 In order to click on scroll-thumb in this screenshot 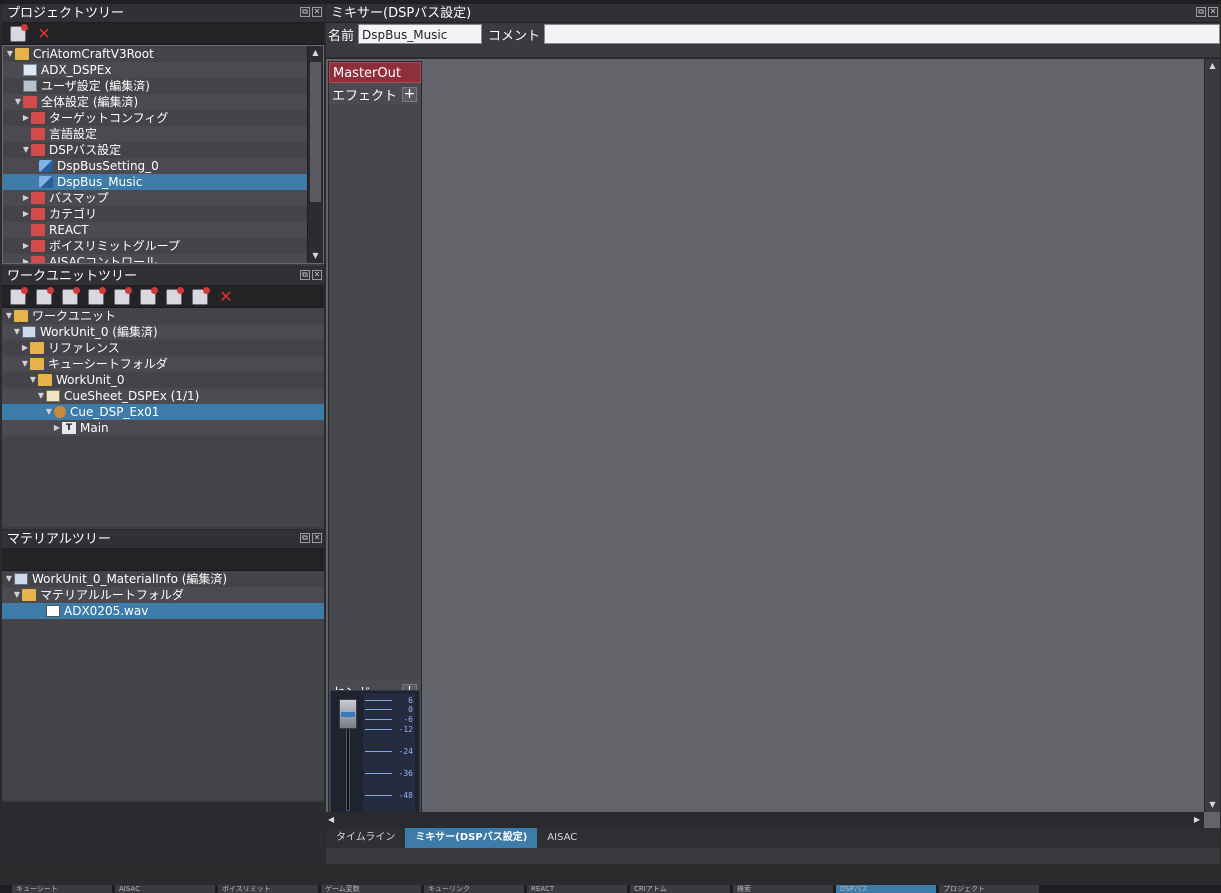, I will do `click(315, 132)`.